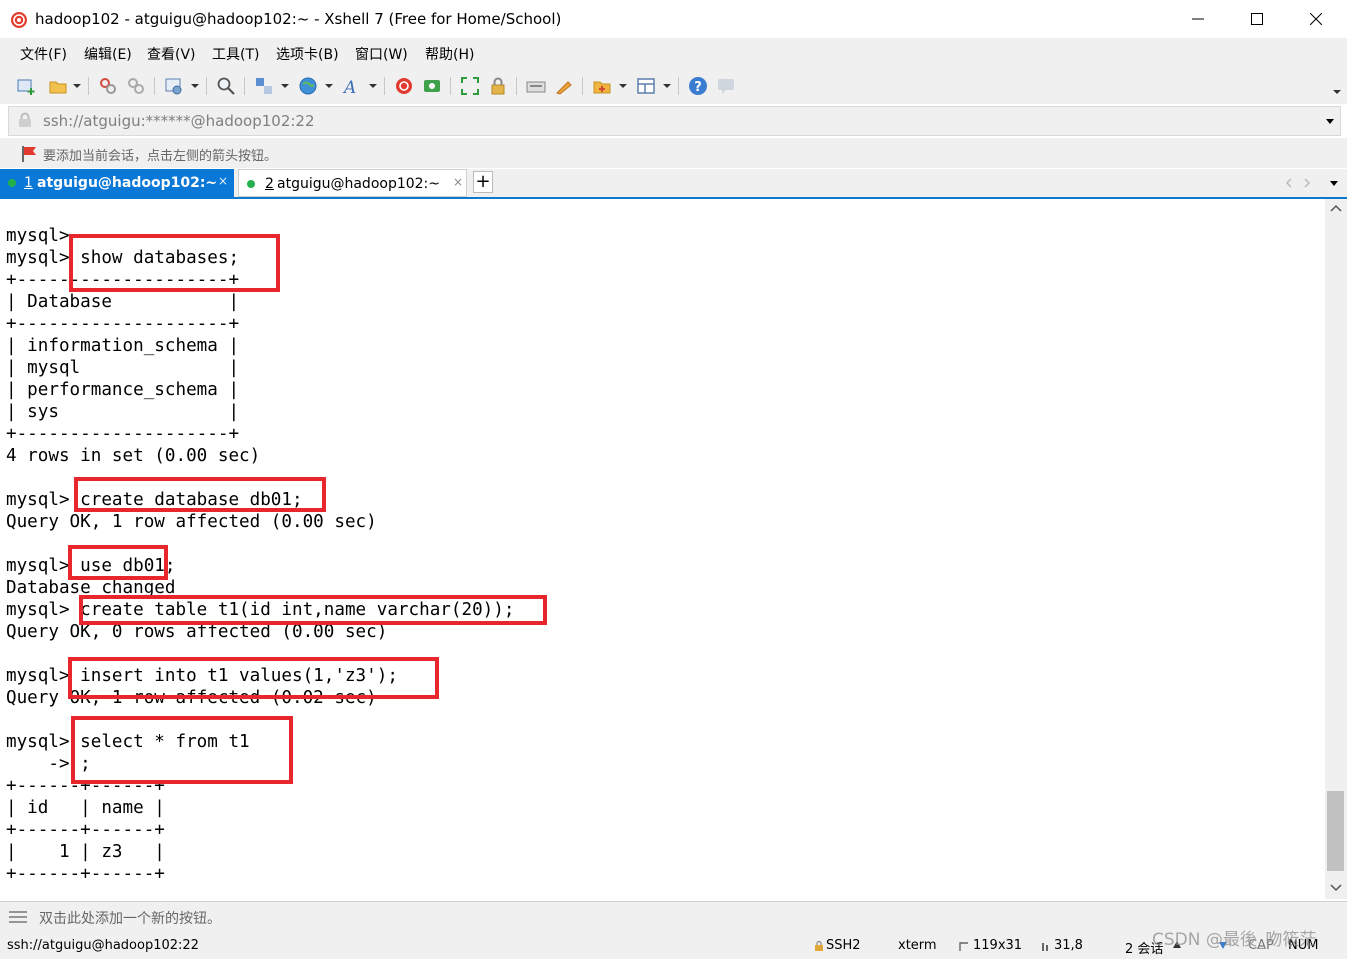 The image size is (1347, 959). I want to click on quick-command-bar: 双击此处添加一个新的按钮。, so click(673, 916).